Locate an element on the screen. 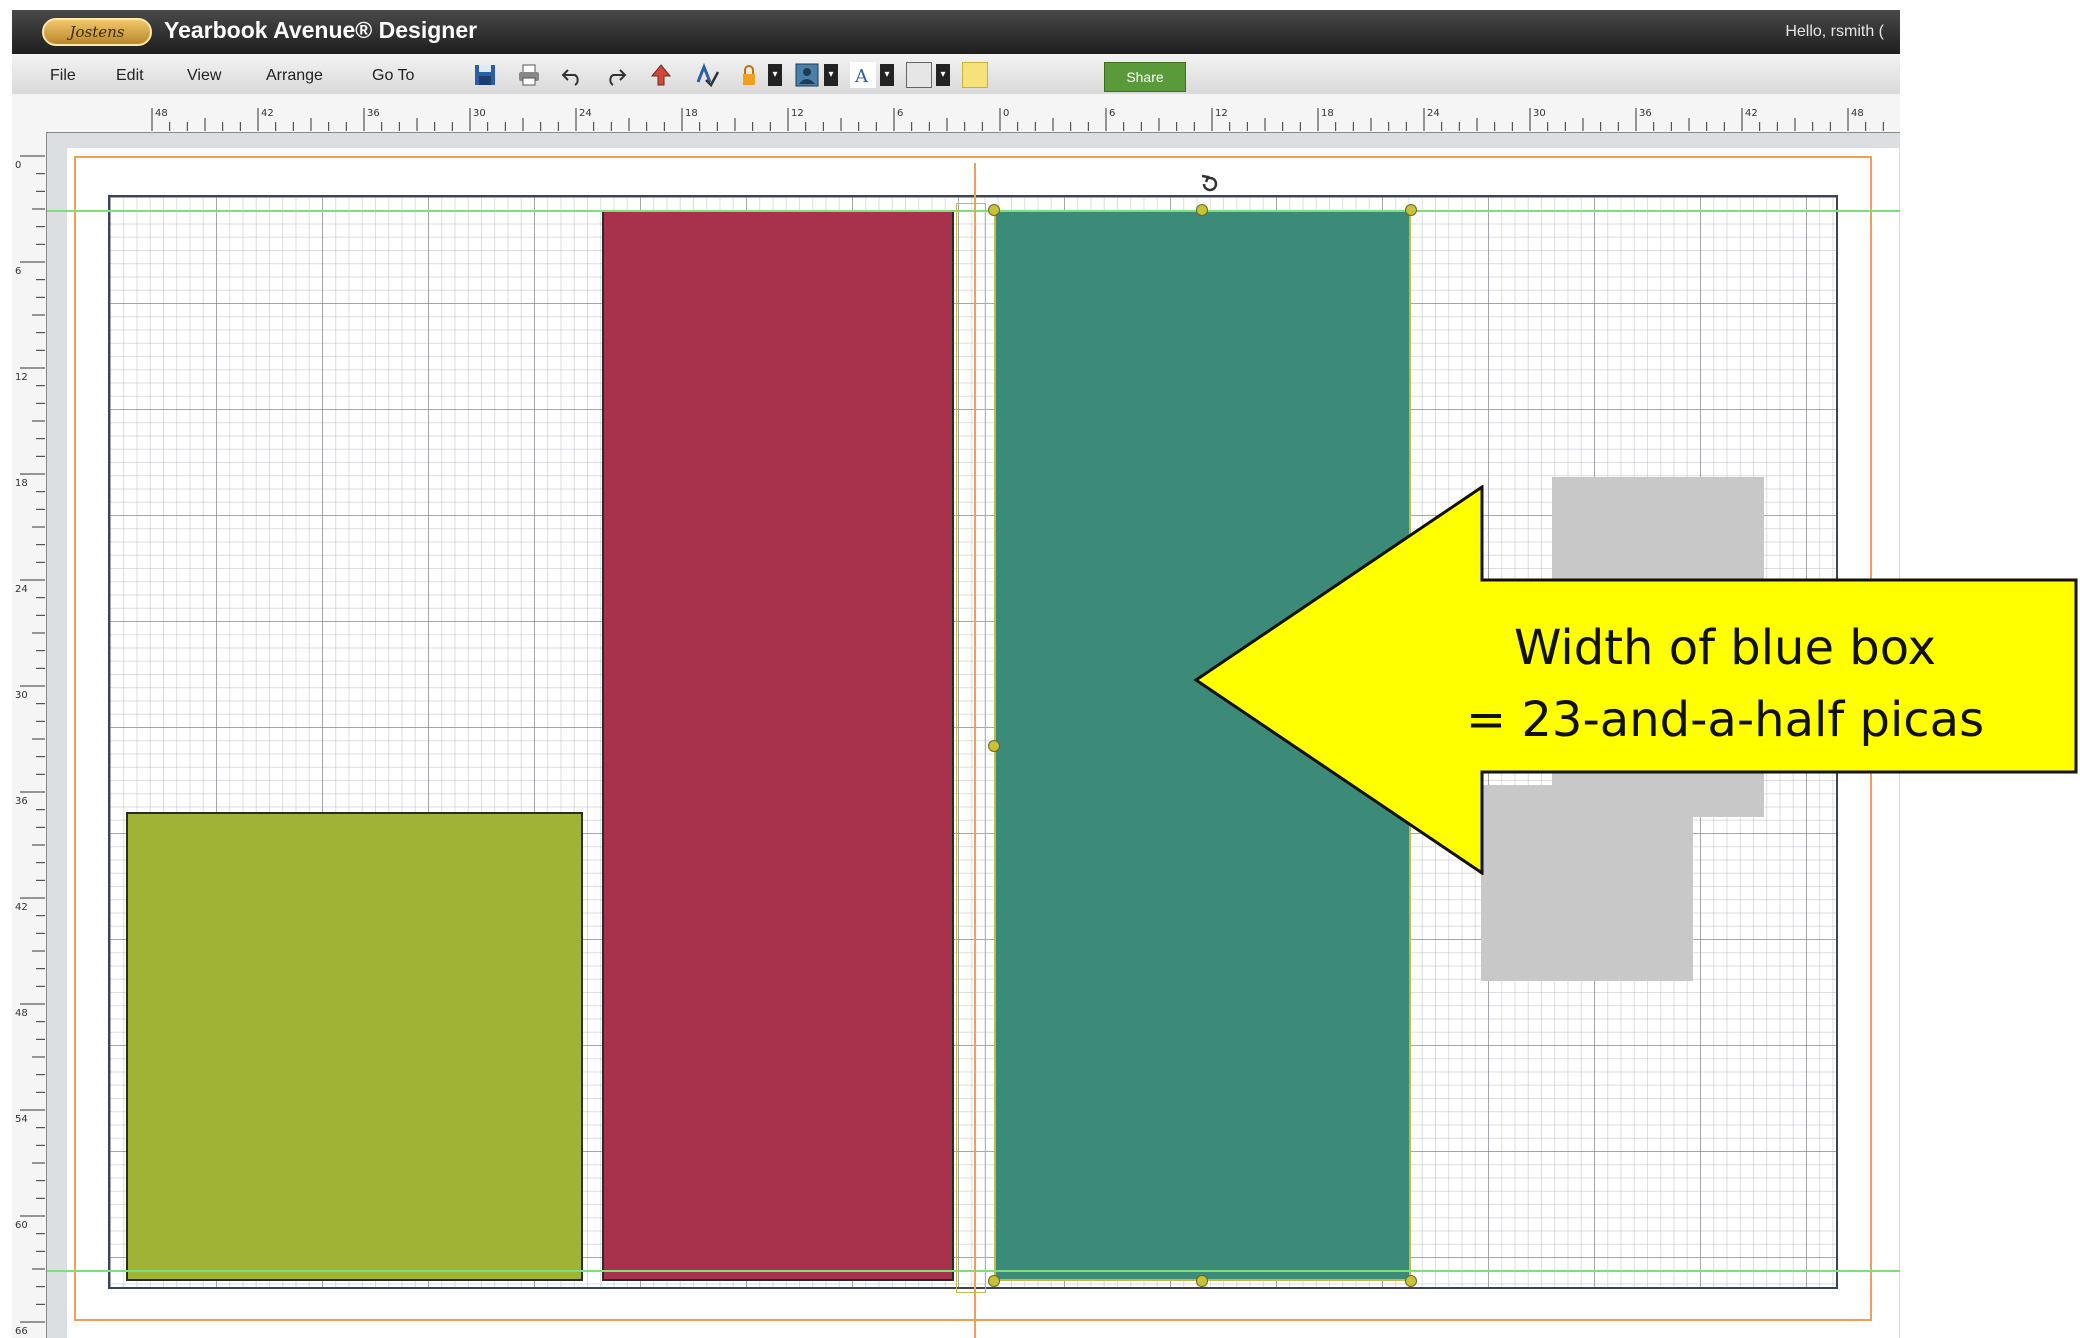 The image size is (2080, 1338). resize-handle-top-right is located at coordinates (1411, 210).